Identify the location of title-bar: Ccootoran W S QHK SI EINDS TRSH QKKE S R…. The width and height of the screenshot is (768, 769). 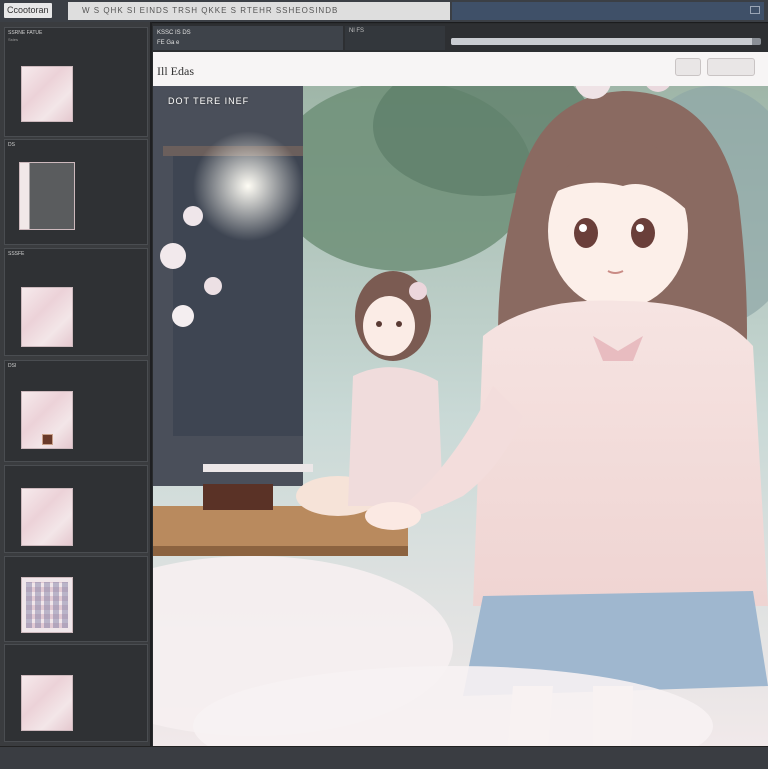
(384, 11).